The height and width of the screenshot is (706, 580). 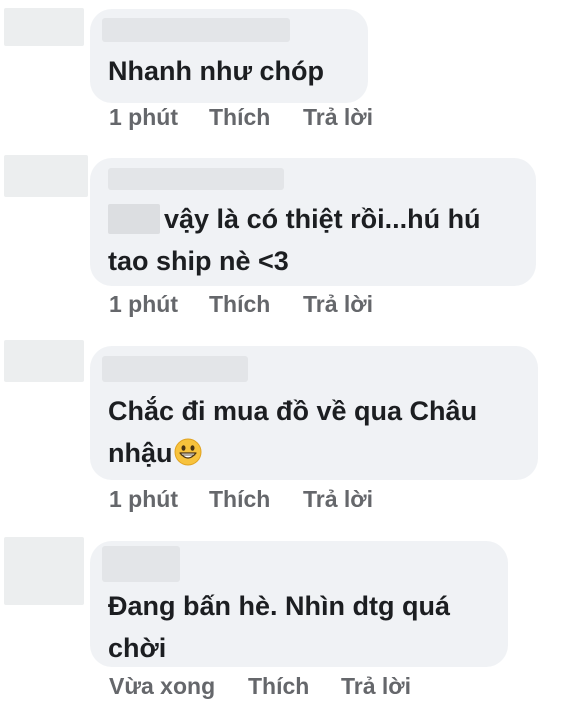 I want to click on comment-text-line-1: Đang bấn hè. Nhìn dtg quá, so click(x=279, y=606).